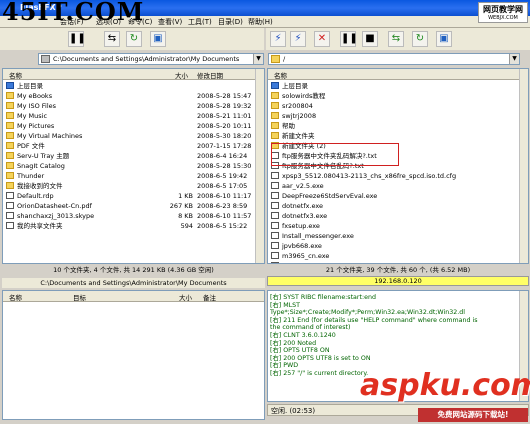 This screenshot has height=424, width=530. Describe the element at coordinates (318, 236) in the screenshot. I see `file-name: Install_messenger.exe` at that location.